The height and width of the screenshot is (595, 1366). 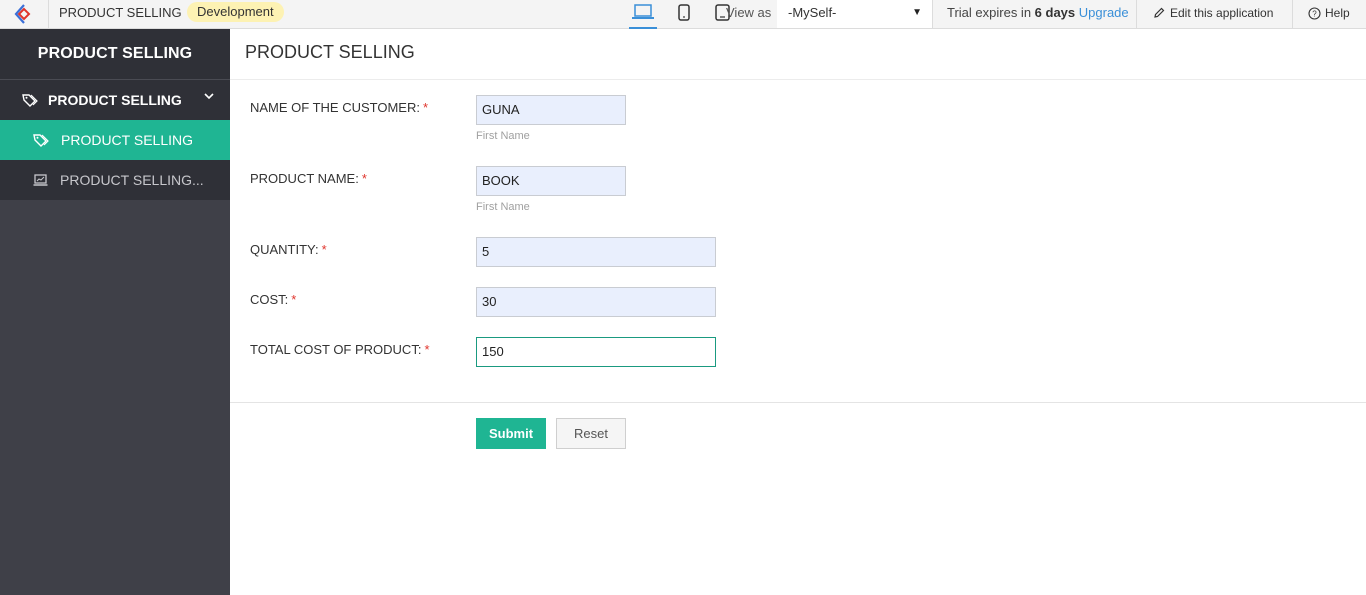 What do you see at coordinates (330, 52) in the screenshot?
I see `page-title: PRODUCT SELLING` at bounding box center [330, 52].